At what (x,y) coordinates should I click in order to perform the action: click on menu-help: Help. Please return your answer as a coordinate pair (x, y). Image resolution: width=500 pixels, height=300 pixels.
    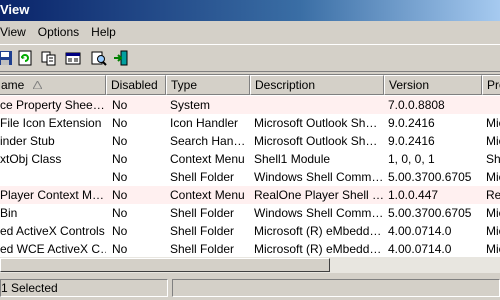
    Looking at the image, I should click on (103, 32).